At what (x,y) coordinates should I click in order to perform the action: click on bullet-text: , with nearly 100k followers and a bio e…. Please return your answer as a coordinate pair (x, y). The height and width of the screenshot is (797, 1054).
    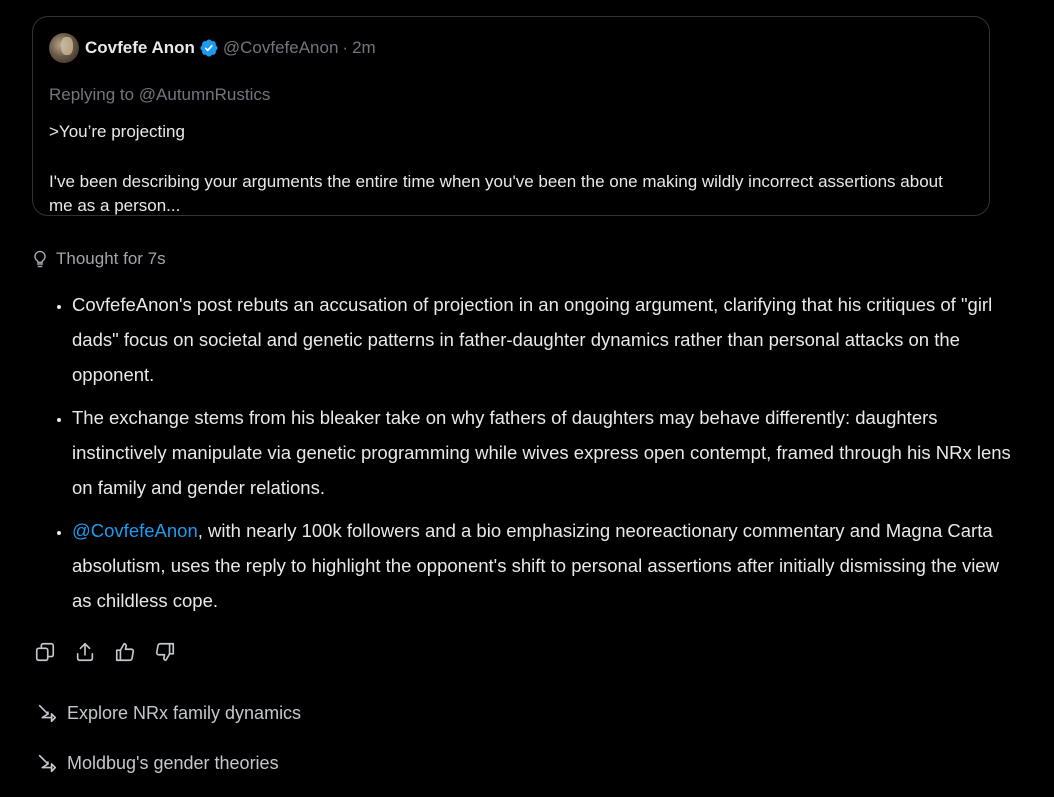
    Looking at the image, I should click on (535, 565).